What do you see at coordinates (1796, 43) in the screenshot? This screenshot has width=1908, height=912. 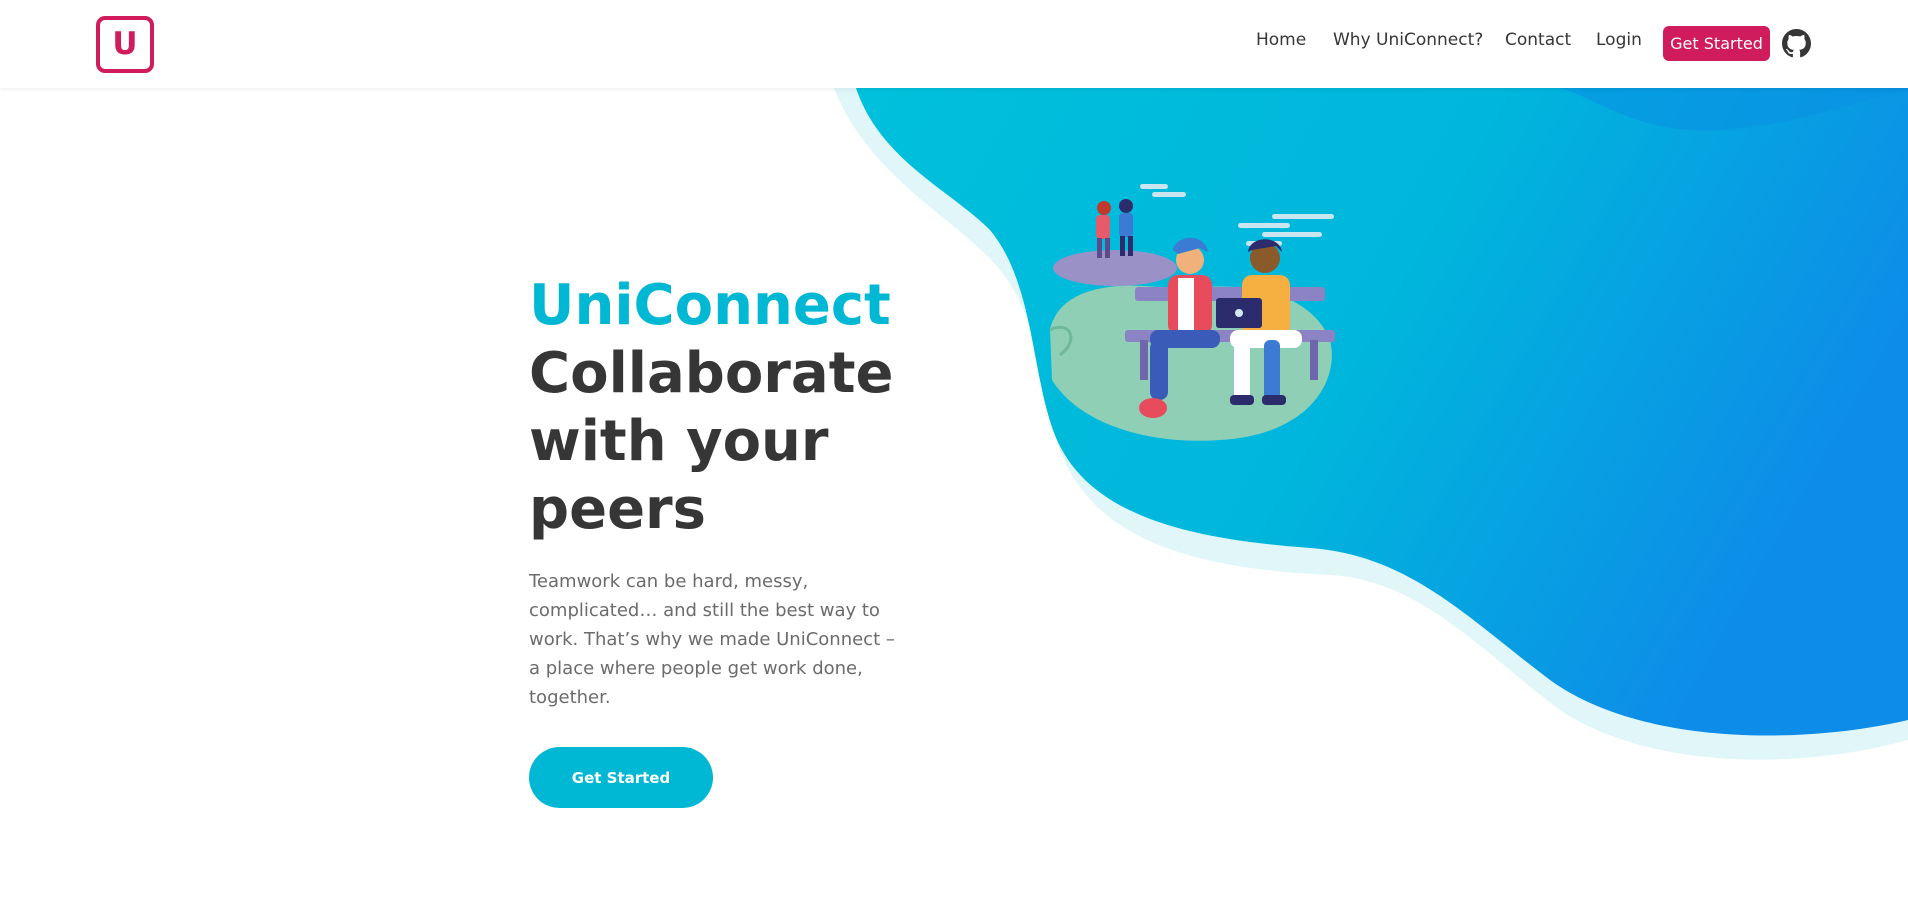 I see `github-icon` at bounding box center [1796, 43].